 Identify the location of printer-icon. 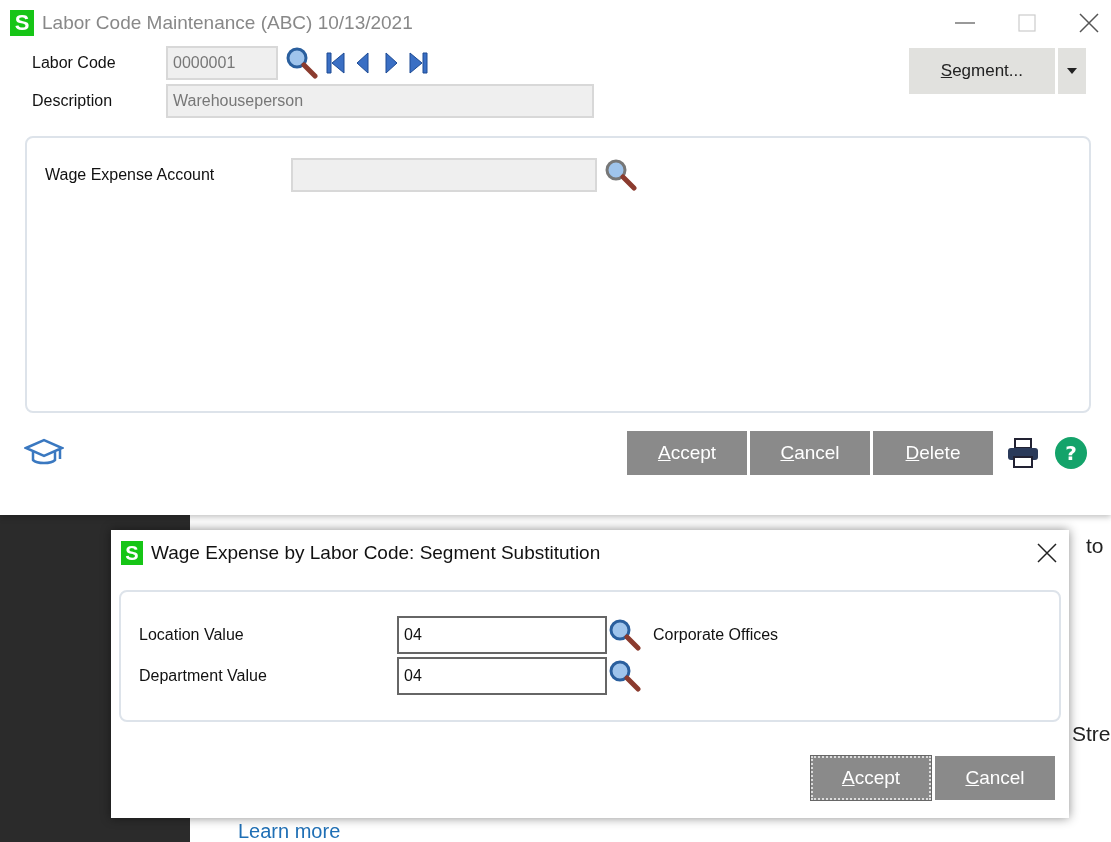
(1023, 453).